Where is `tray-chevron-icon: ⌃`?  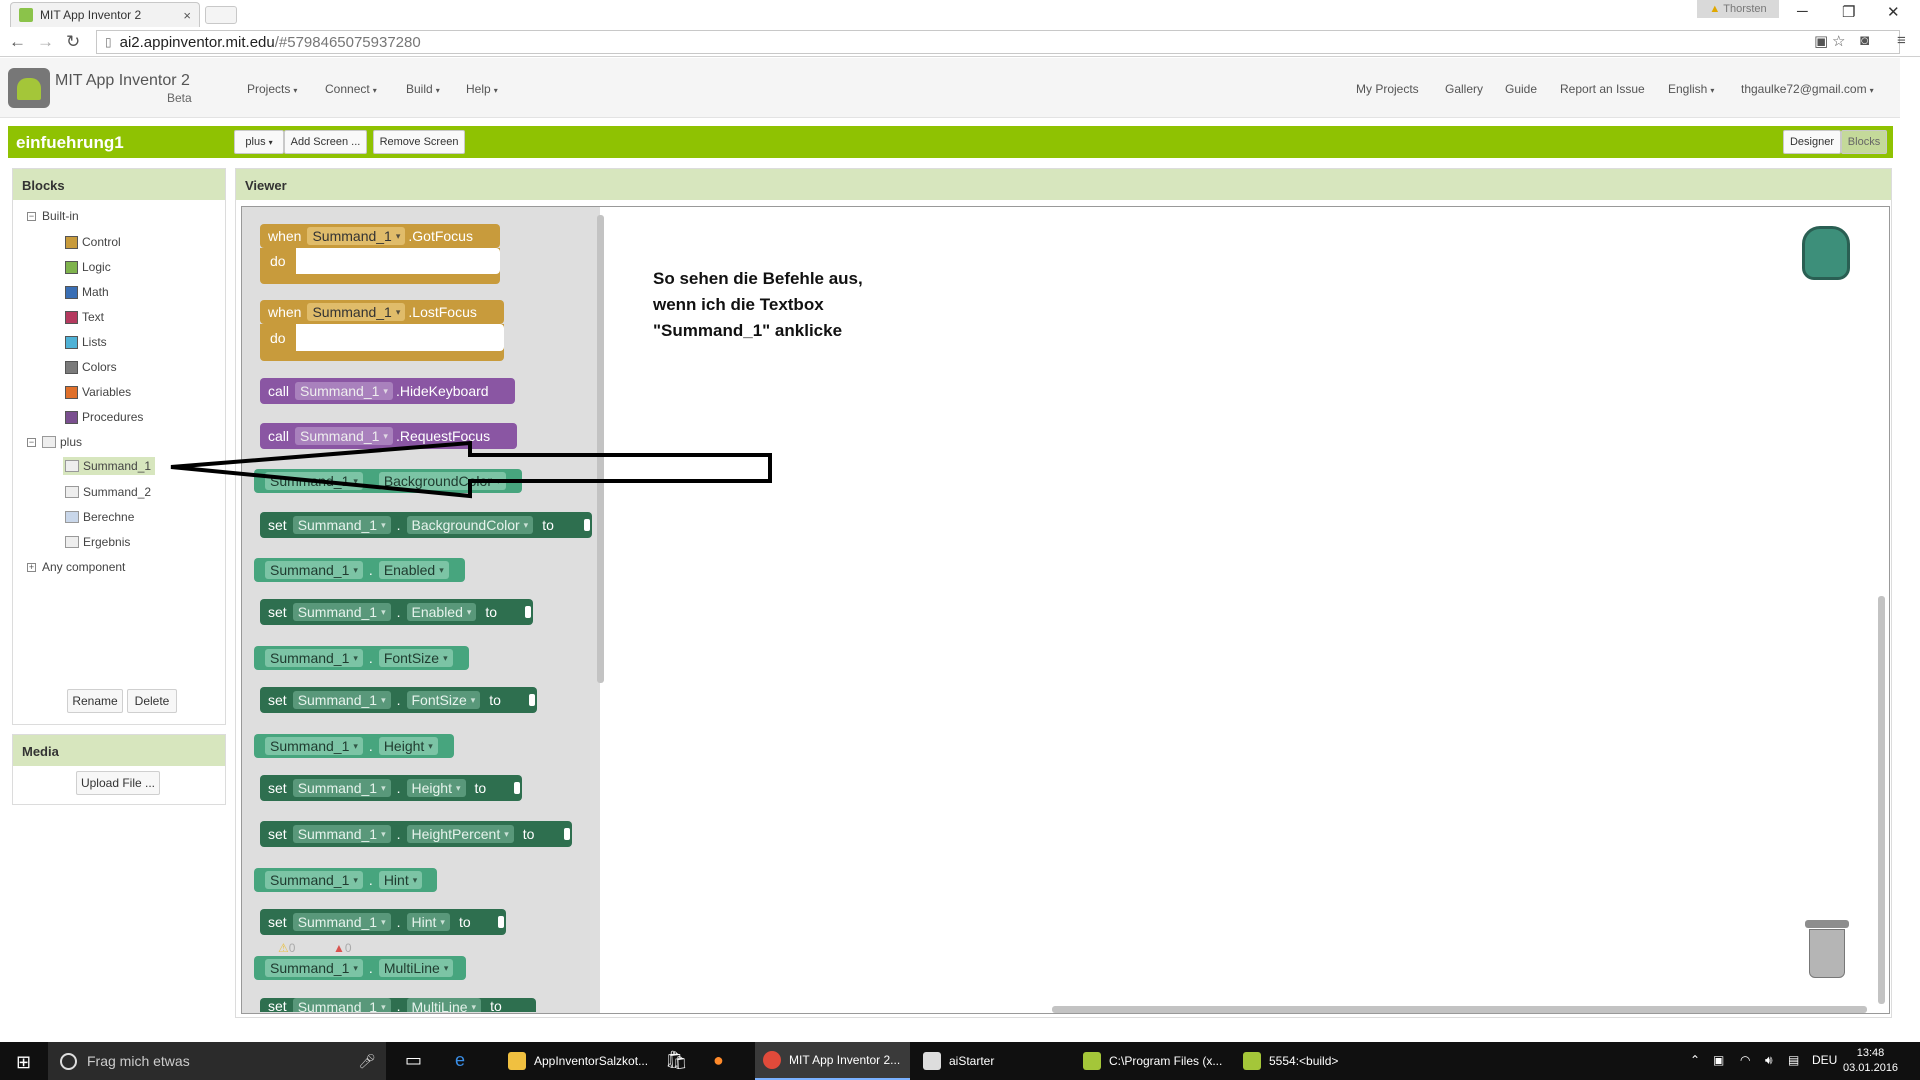
tray-chevron-icon: ⌃ is located at coordinates (1695, 1060).